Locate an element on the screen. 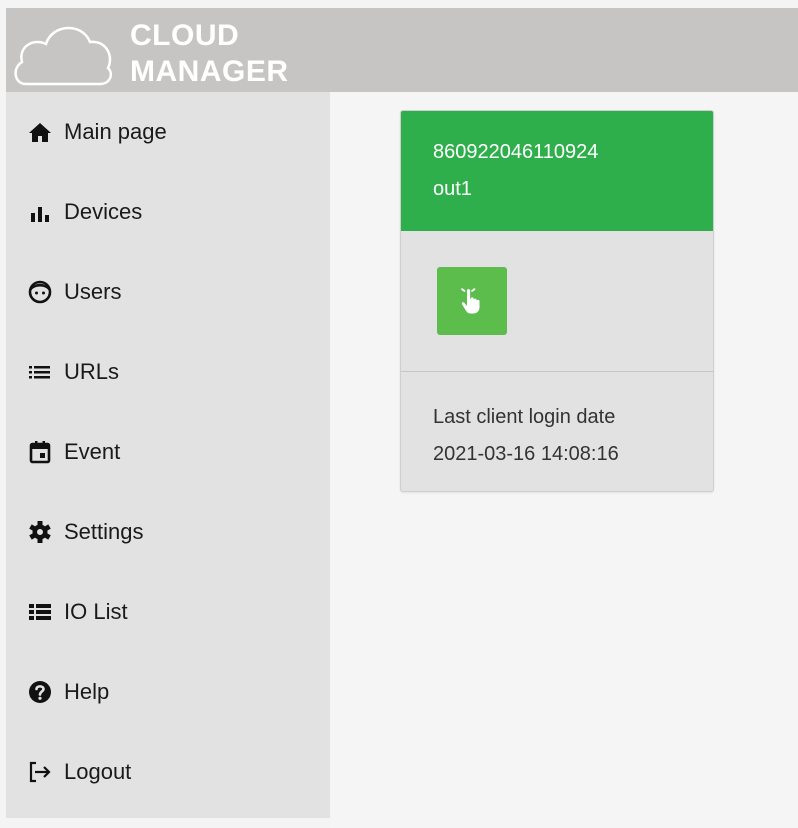 This screenshot has height=828, width=798. last-login-date: 2021-03-16 14:08:16 is located at coordinates (526, 454).